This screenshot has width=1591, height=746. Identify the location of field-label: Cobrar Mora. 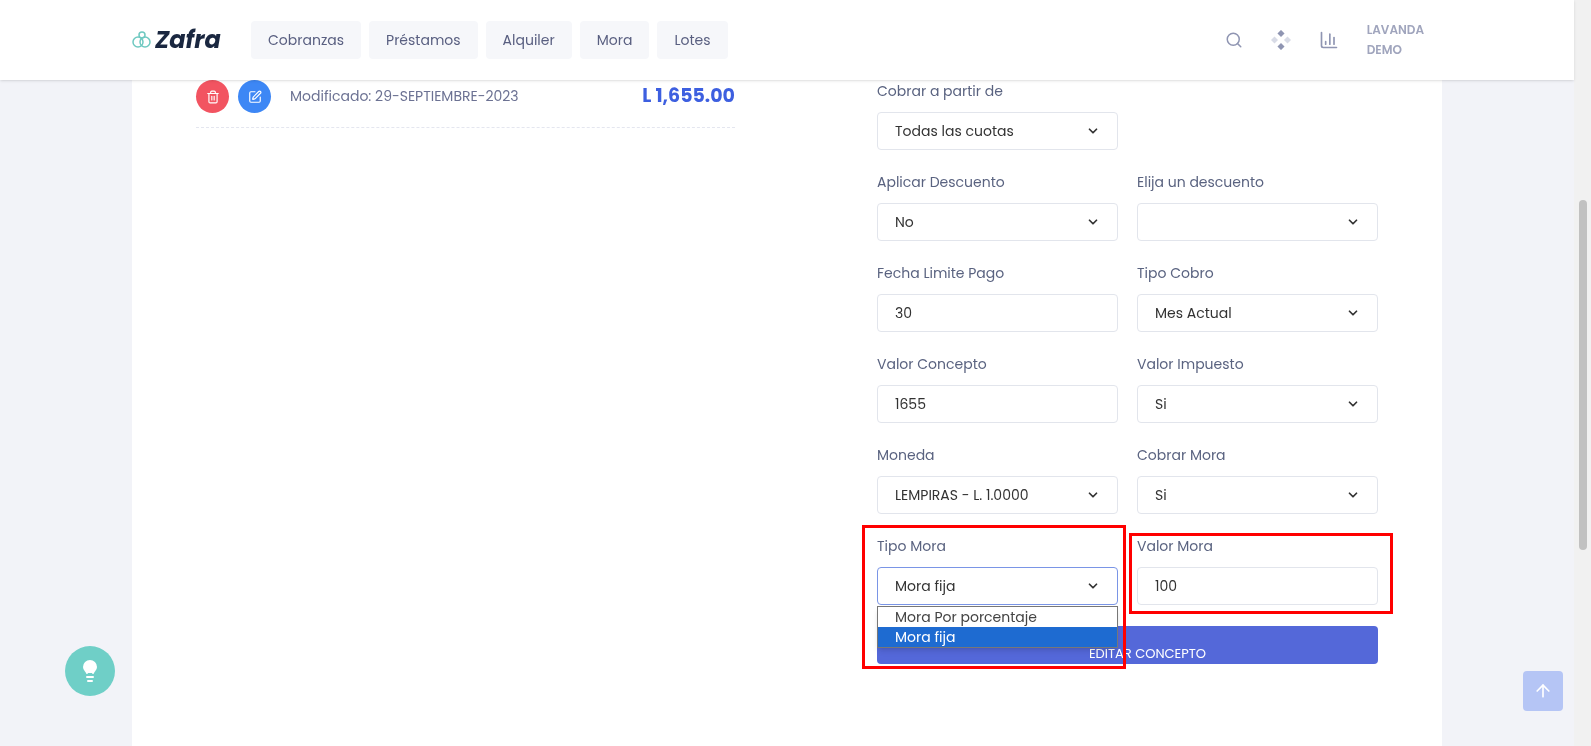
(1182, 455).